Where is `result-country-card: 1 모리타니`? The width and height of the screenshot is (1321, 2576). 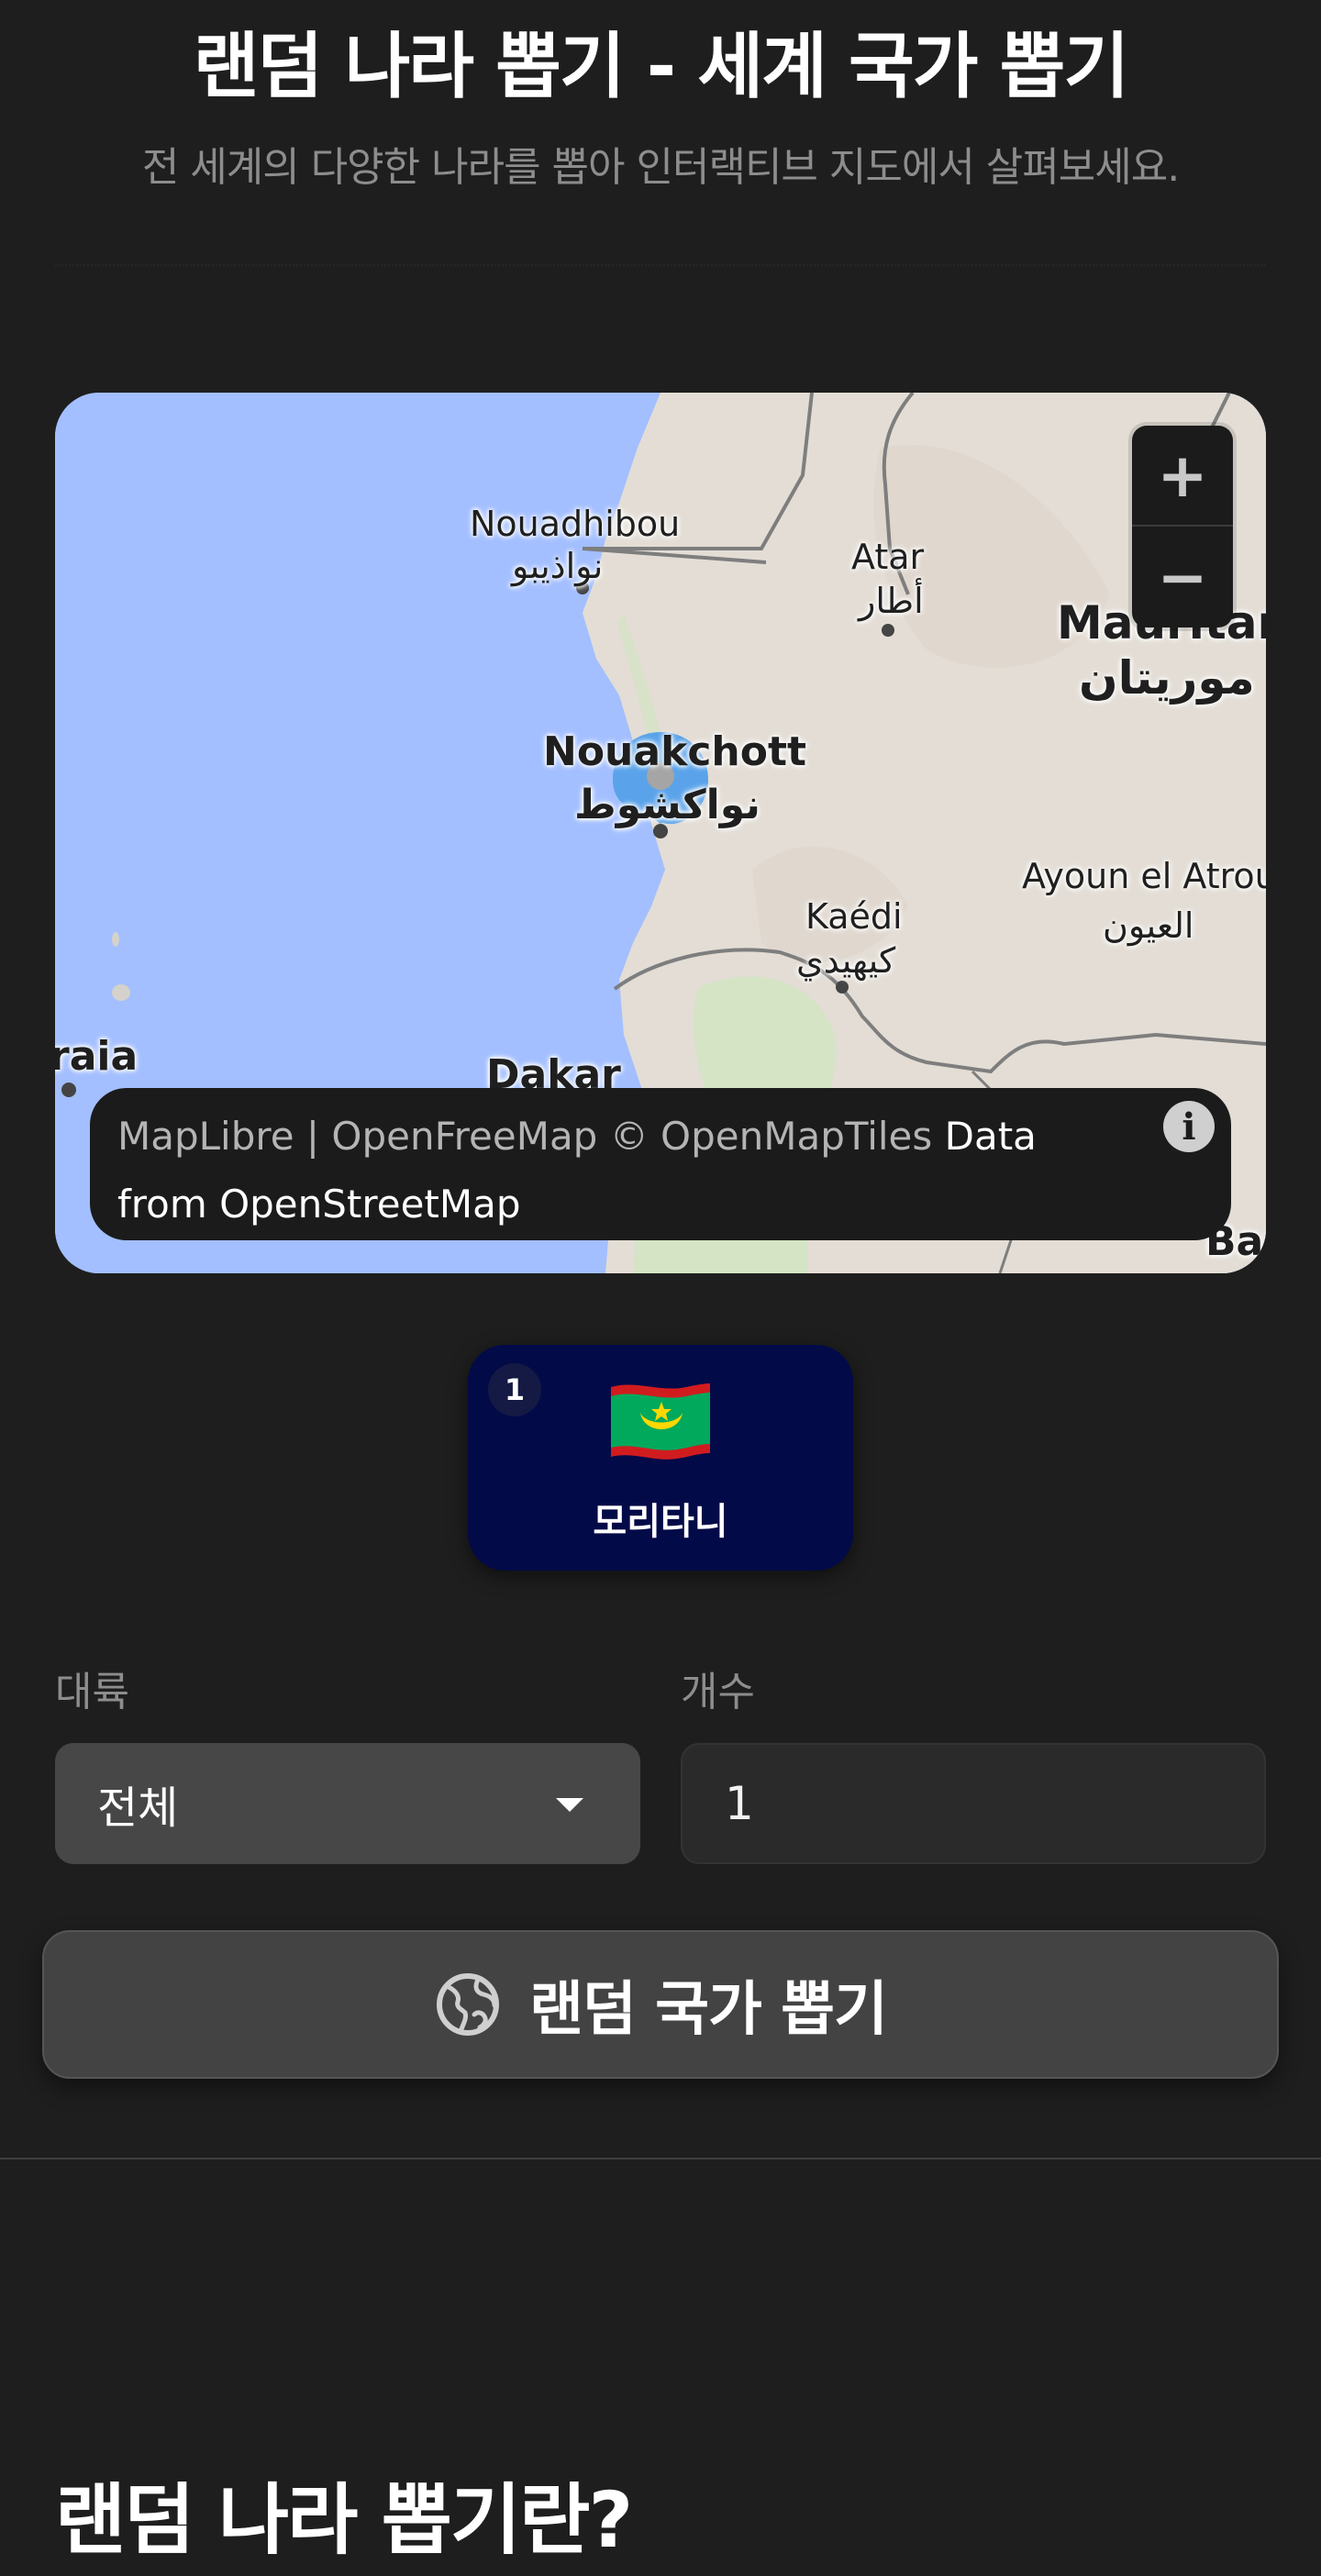 result-country-card: 1 모리타니 is located at coordinates (660, 1458).